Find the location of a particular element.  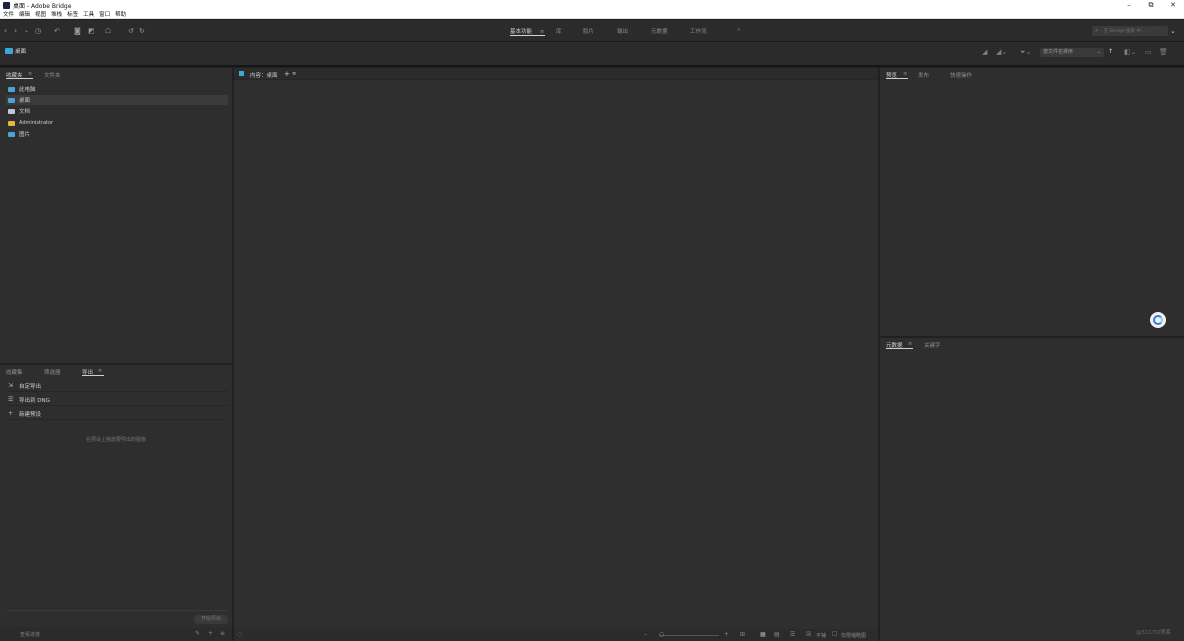

camera-import-icon: ◙ is located at coordinates (77, 31).